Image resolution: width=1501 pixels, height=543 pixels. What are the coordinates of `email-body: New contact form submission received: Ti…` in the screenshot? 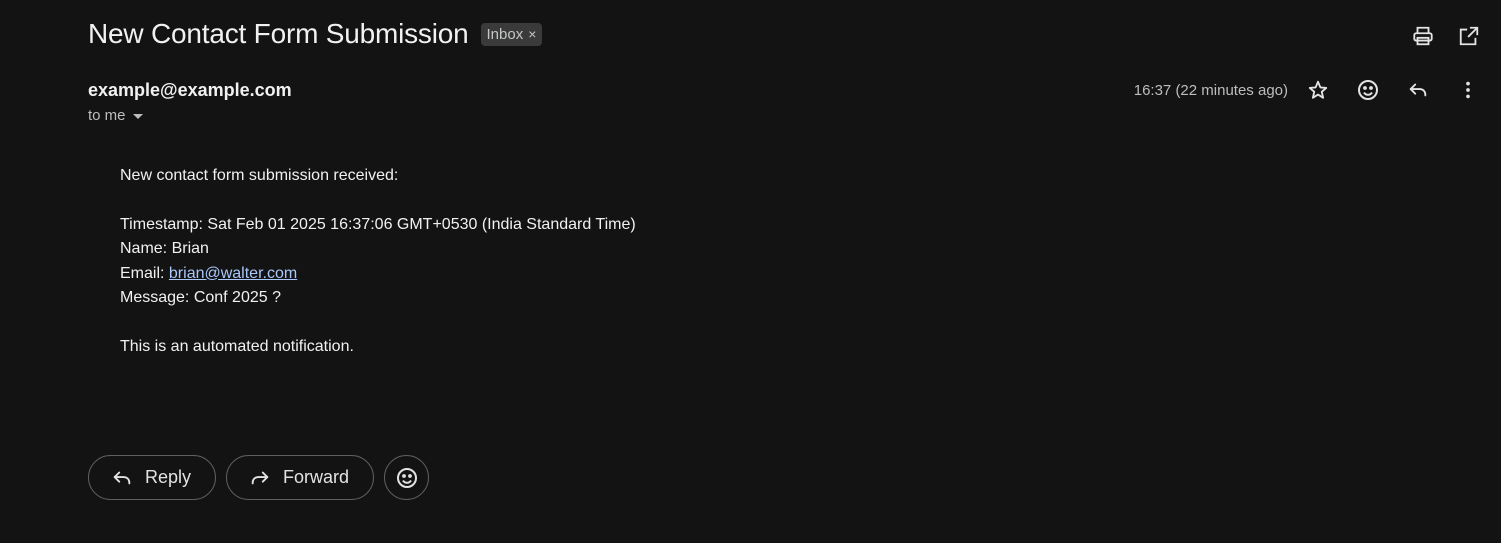 It's located at (378, 261).